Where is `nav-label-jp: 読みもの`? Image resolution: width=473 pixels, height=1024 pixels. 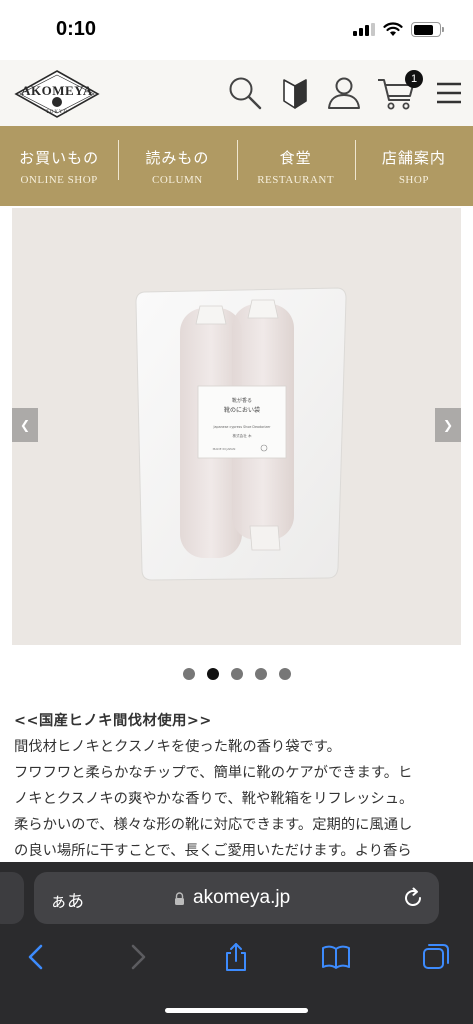
nav-label-jp: 読みもの is located at coordinates (177, 157).